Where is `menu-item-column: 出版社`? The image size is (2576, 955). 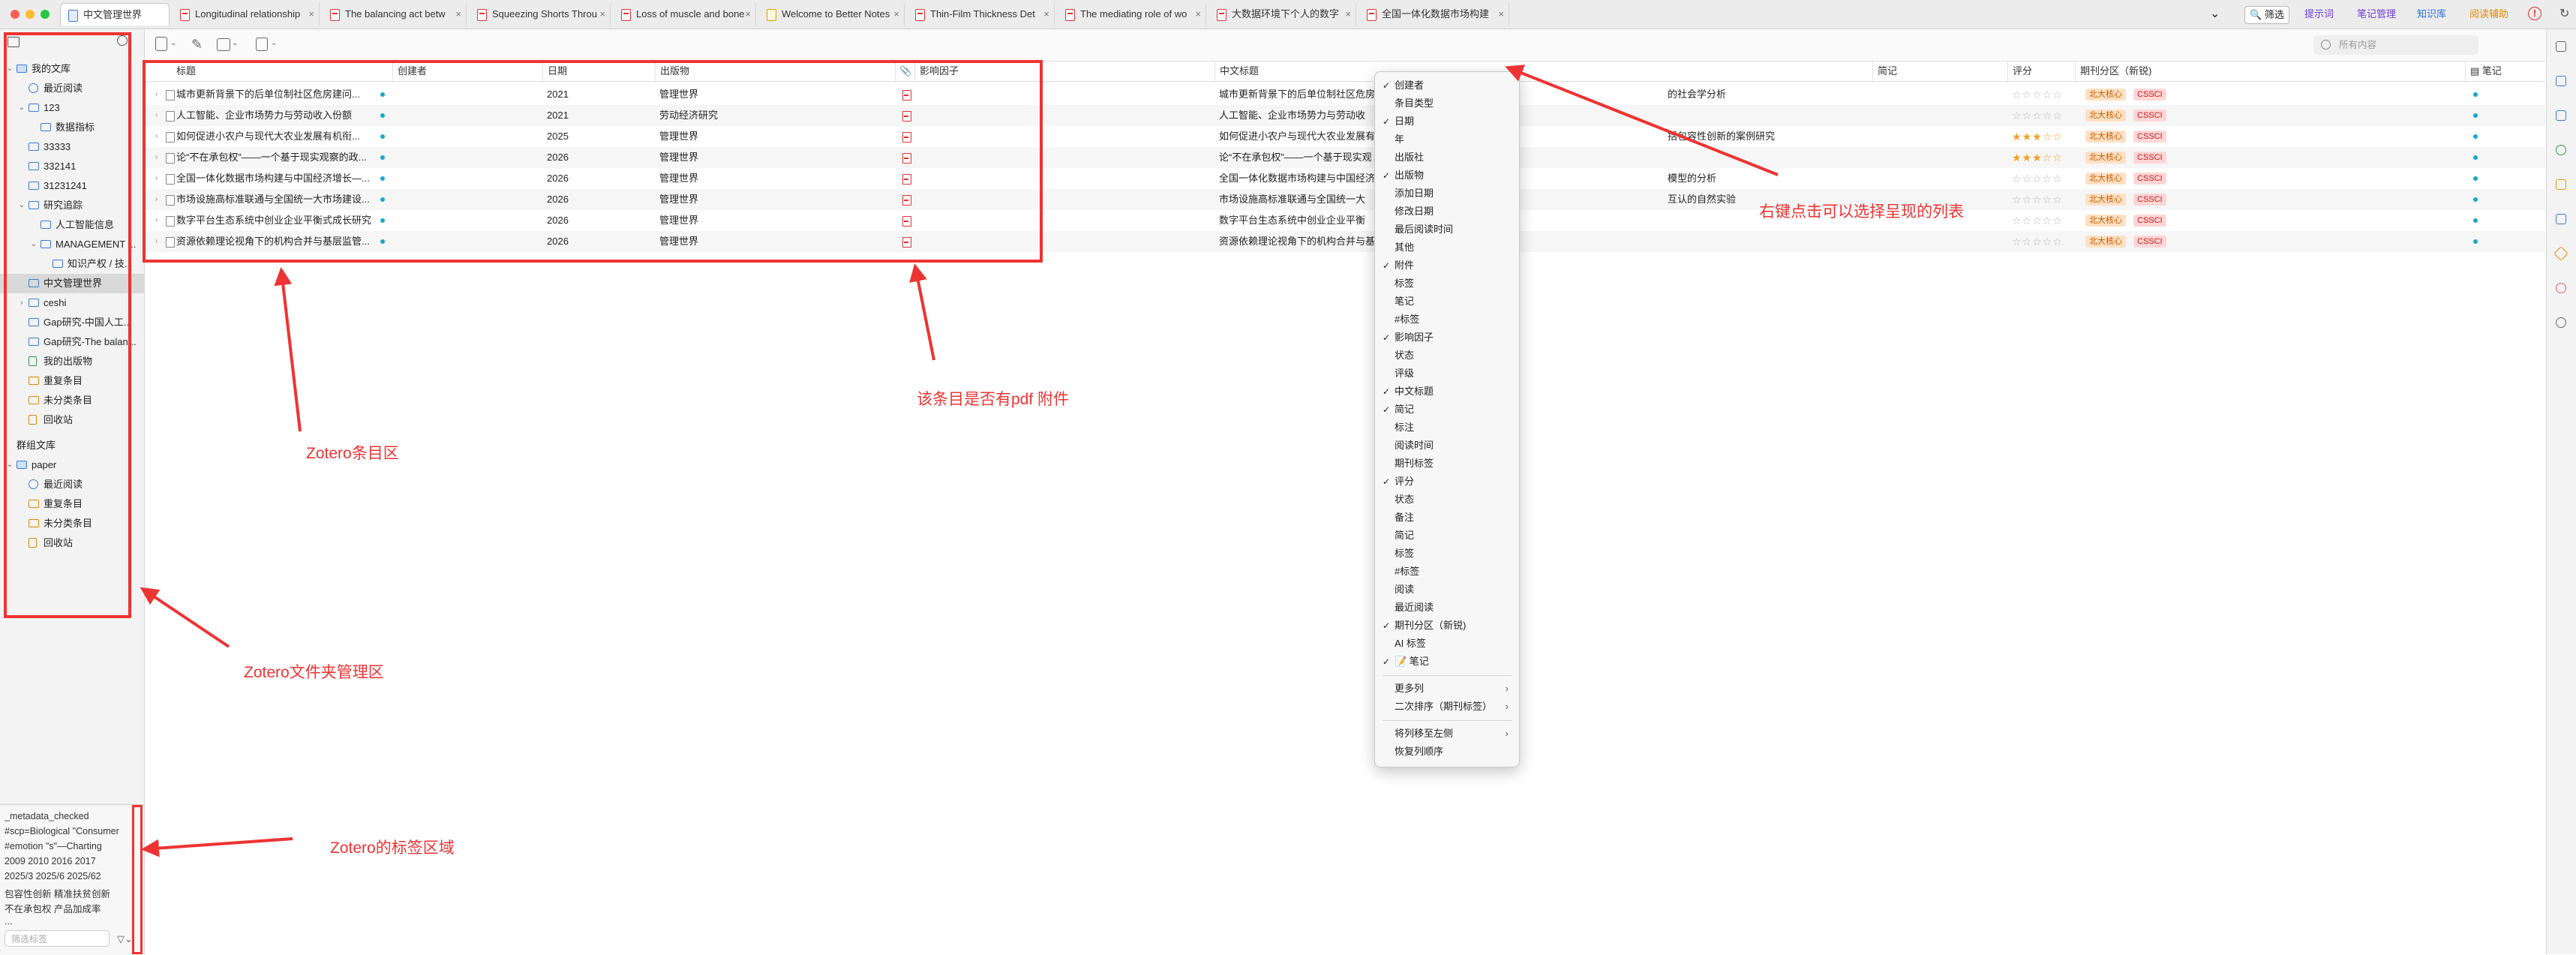 menu-item-column: 出版社 is located at coordinates (1447, 158).